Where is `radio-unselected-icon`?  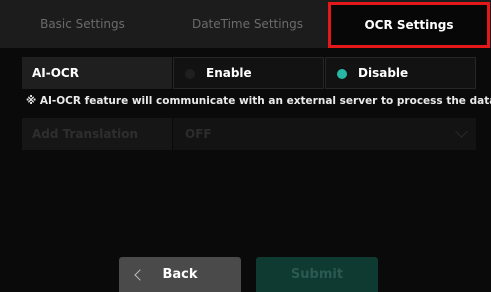
radio-unselected-icon is located at coordinates (190, 74).